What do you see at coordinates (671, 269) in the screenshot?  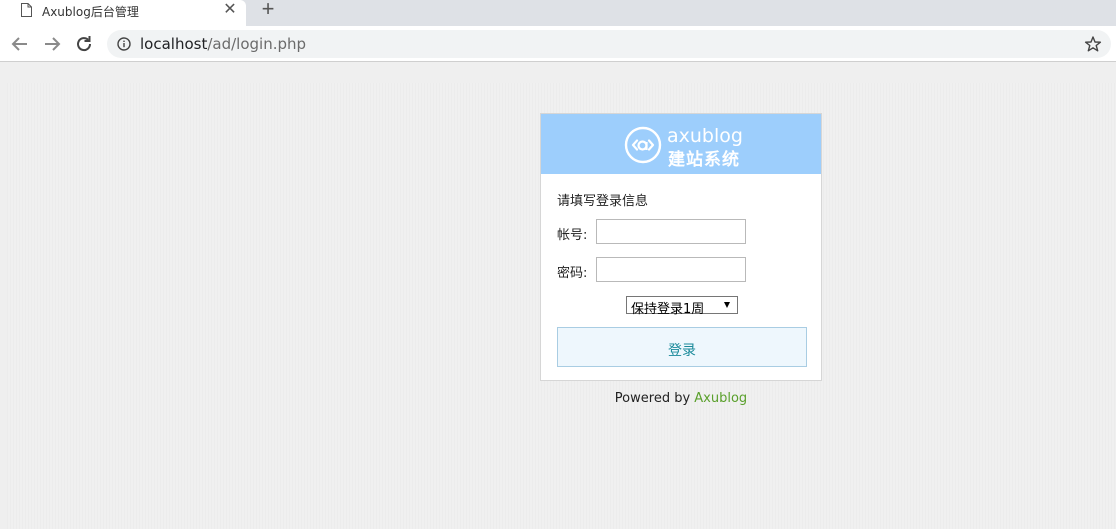 I see `password-input` at bounding box center [671, 269].